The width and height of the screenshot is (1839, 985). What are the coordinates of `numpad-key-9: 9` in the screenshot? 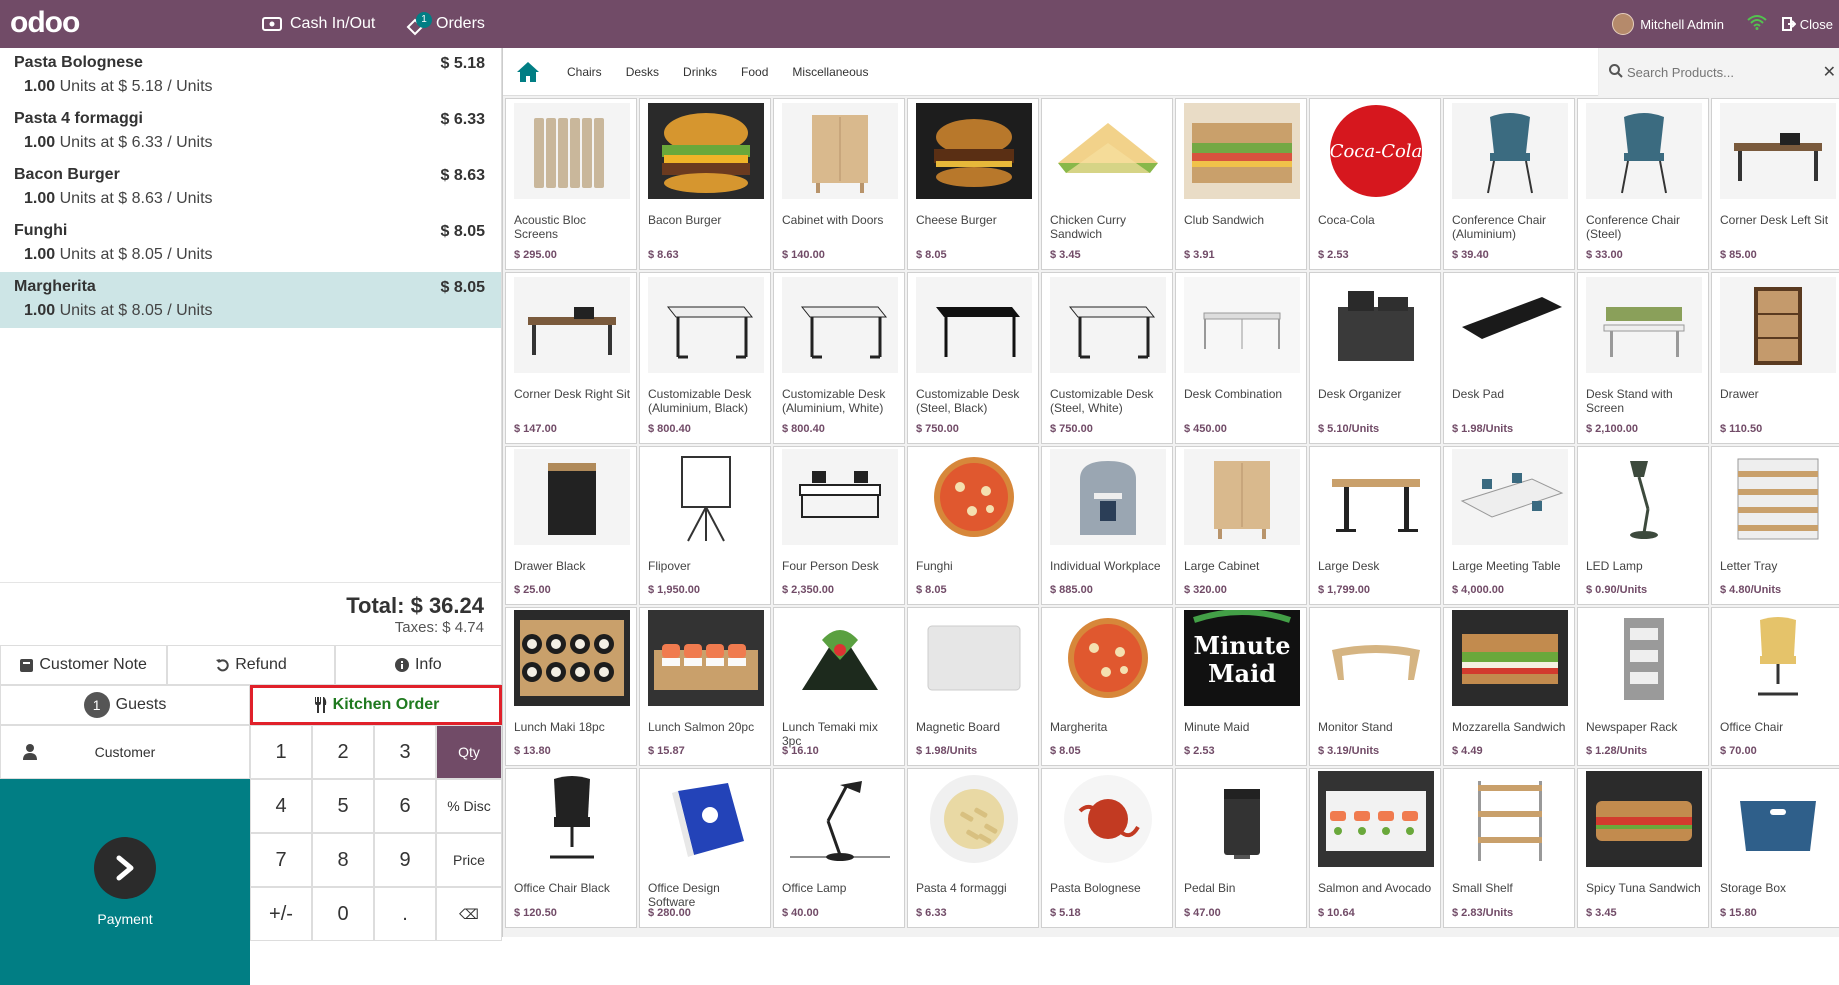 It's located at (405, 860).